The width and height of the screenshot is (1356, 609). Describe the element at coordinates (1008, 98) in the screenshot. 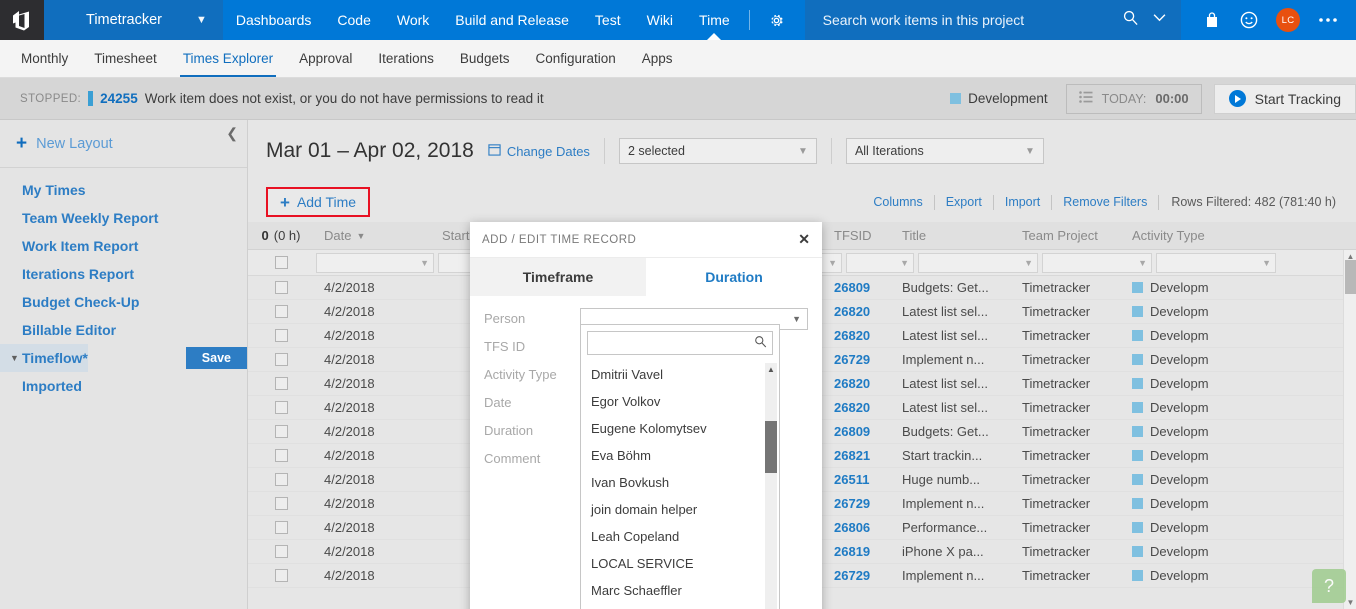

I see `activity-chip: Development` at that location.